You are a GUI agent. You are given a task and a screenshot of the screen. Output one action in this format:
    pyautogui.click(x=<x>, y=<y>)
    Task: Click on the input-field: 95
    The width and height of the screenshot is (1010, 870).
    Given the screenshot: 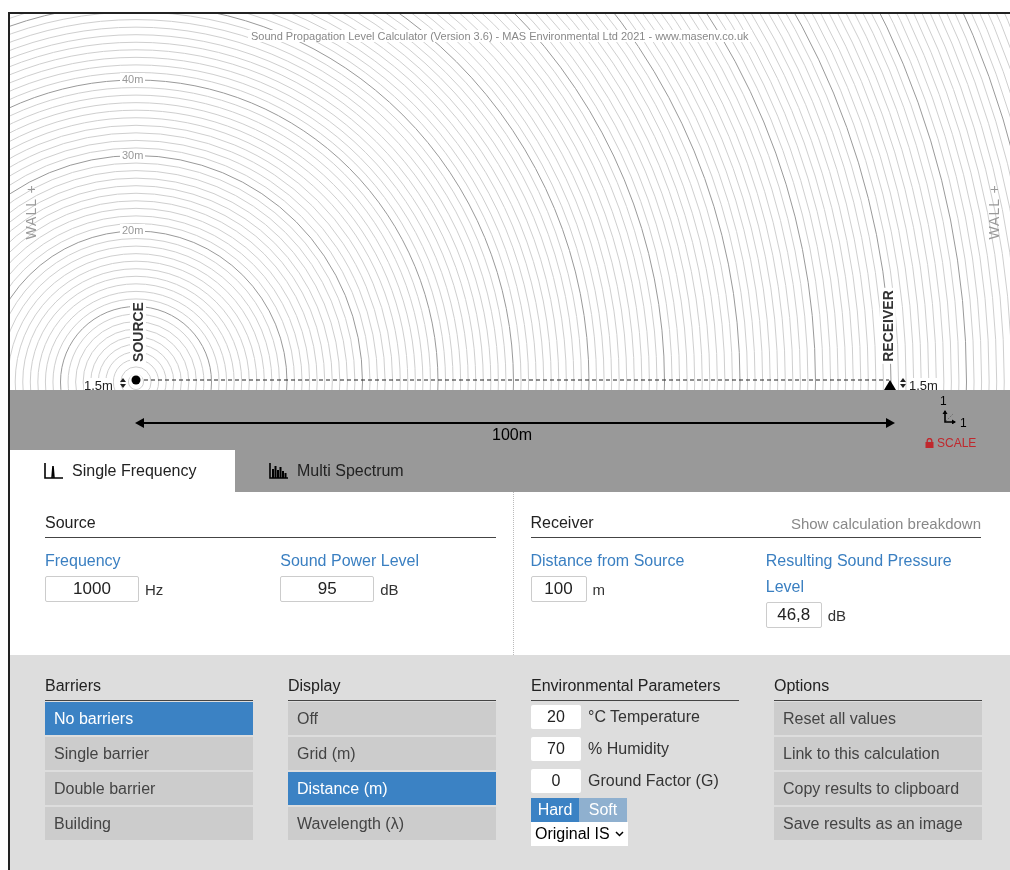 What is the action you would take?
    pyautogui.click(x=327, y=589)
    